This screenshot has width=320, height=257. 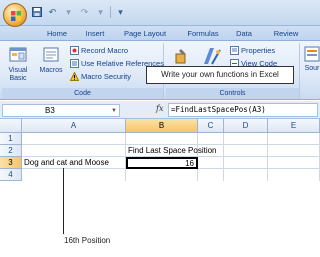 What do you see at coordinates (160, 13) in the screenshot?
I see `title-bar: ↶ ▾ ↷ ▾ ▾` at bounding box center [160, 13].